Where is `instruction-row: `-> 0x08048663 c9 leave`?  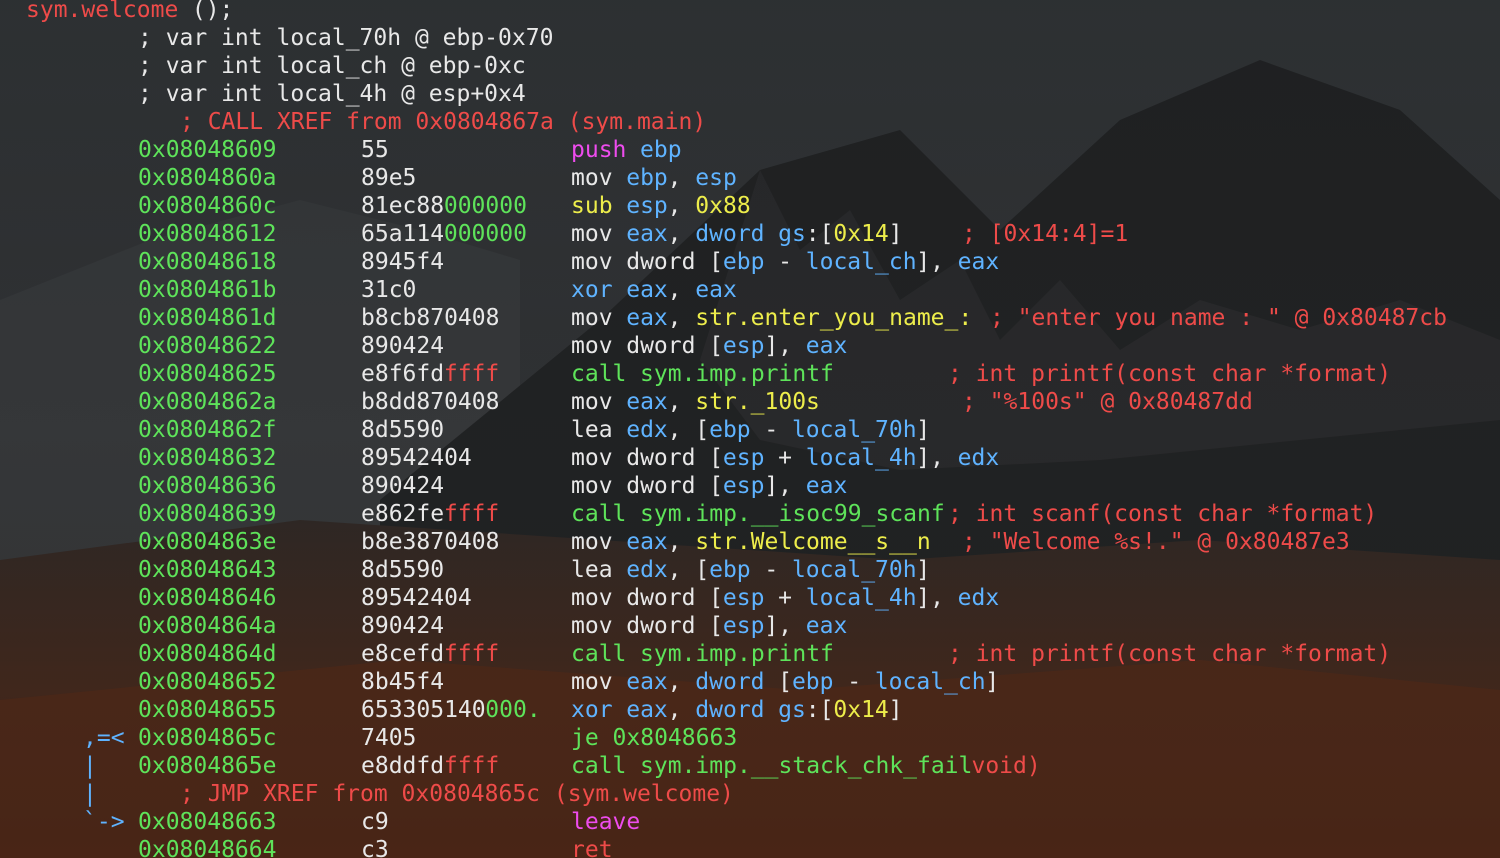
instruction-row: `-> 0x08048663 c9 leave is located at coordinates (750, 822).